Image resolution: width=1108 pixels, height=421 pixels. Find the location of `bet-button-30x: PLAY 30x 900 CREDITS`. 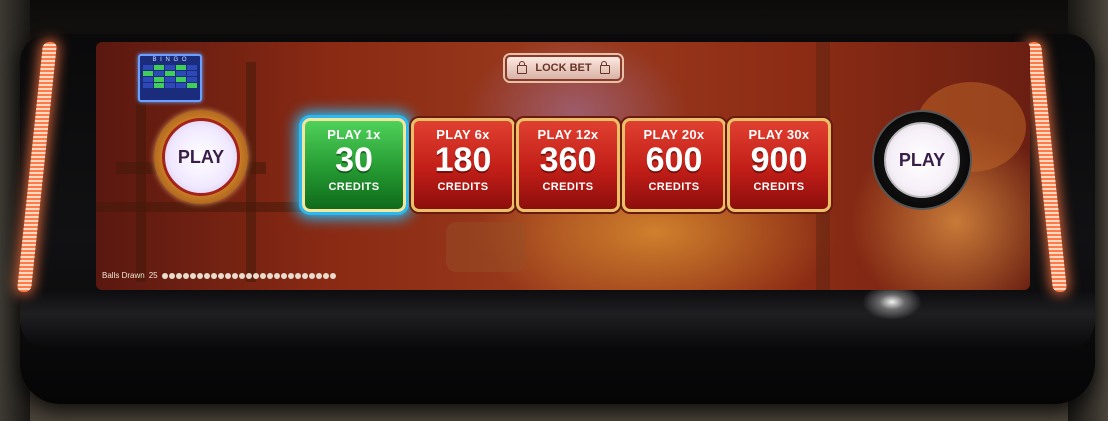

bet-button-30x: PLAY 30x 900 CREDITS is located at coordinates (779, 165).